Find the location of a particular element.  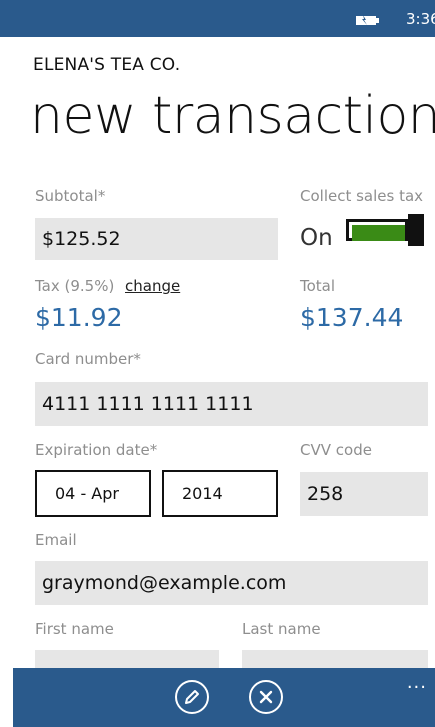

sales-tax-label: Collect sales tax is located at coordinates (362, 196).